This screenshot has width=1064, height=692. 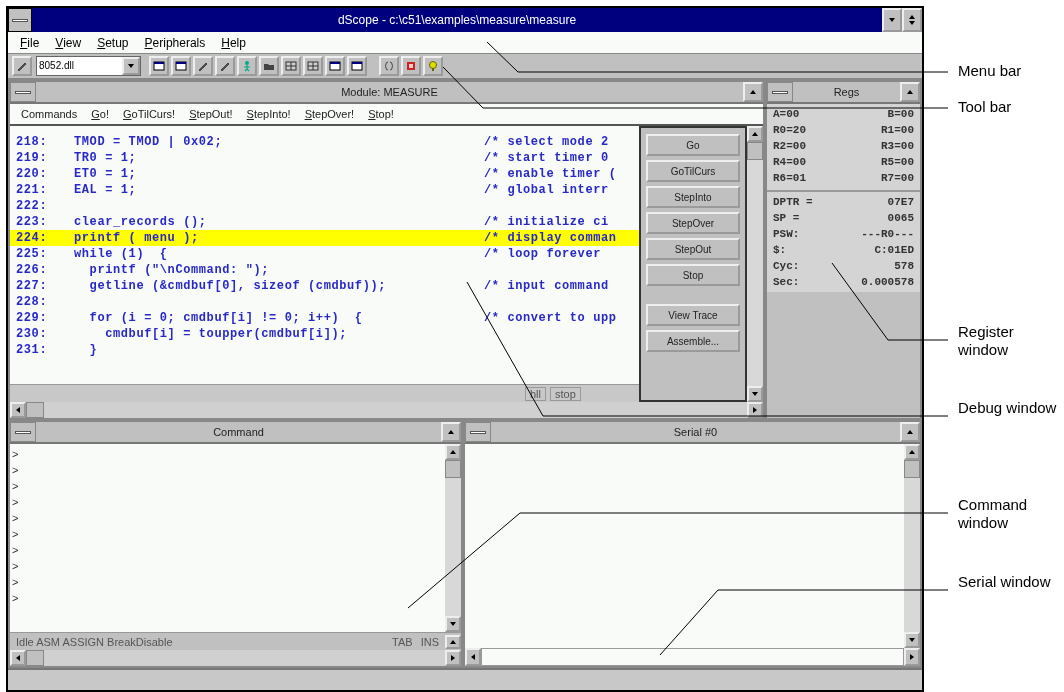 I want to click on register-value: 0065, so click(x=900, y=218).